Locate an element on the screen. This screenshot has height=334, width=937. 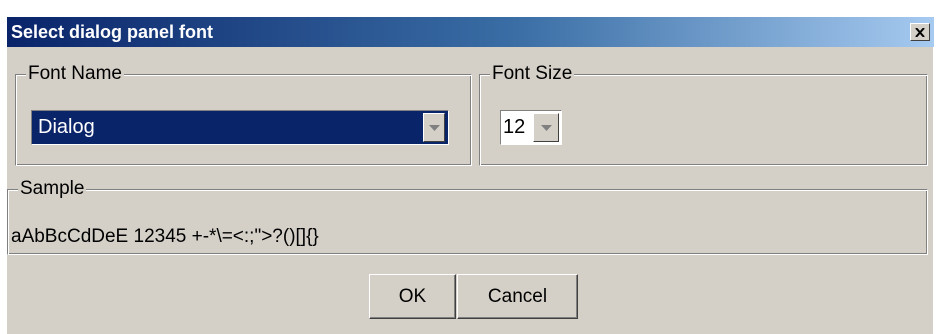
close-button is located at coordinates (920, 32).